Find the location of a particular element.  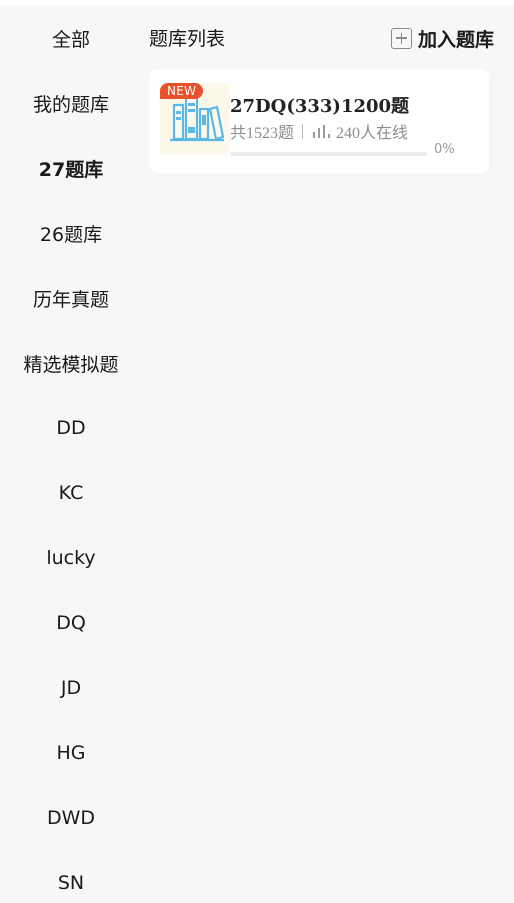

sidebar-item: KC is located at coordinates (71, 493).